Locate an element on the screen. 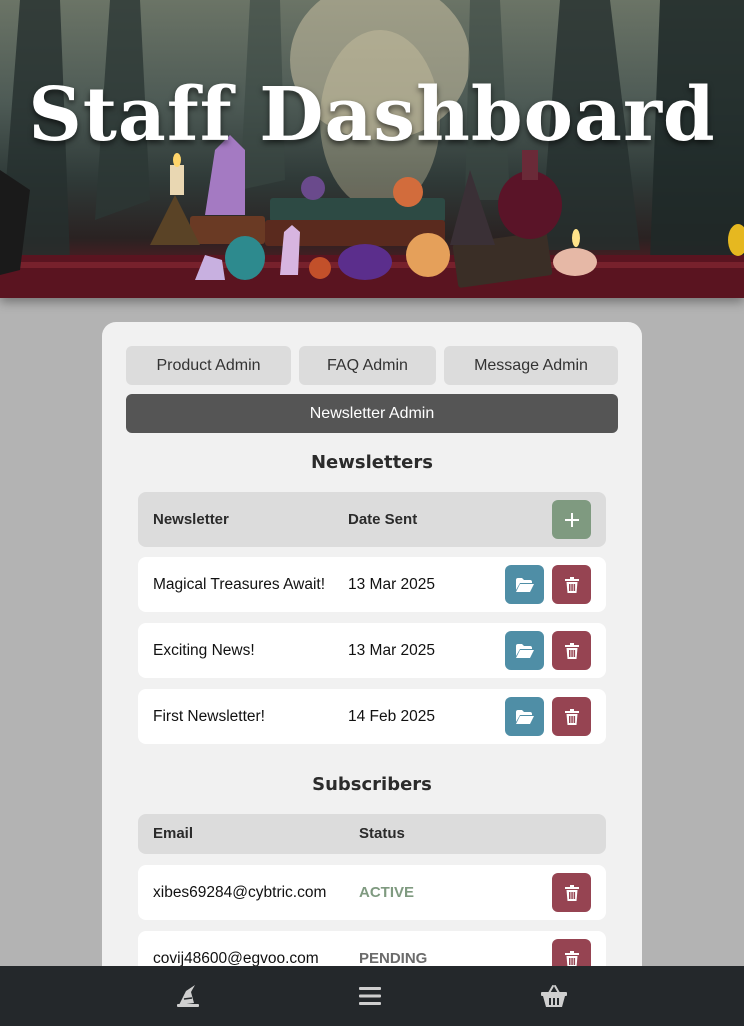 The image size is (744, 1026). bottom-nav is located at coordinates (372, 996).